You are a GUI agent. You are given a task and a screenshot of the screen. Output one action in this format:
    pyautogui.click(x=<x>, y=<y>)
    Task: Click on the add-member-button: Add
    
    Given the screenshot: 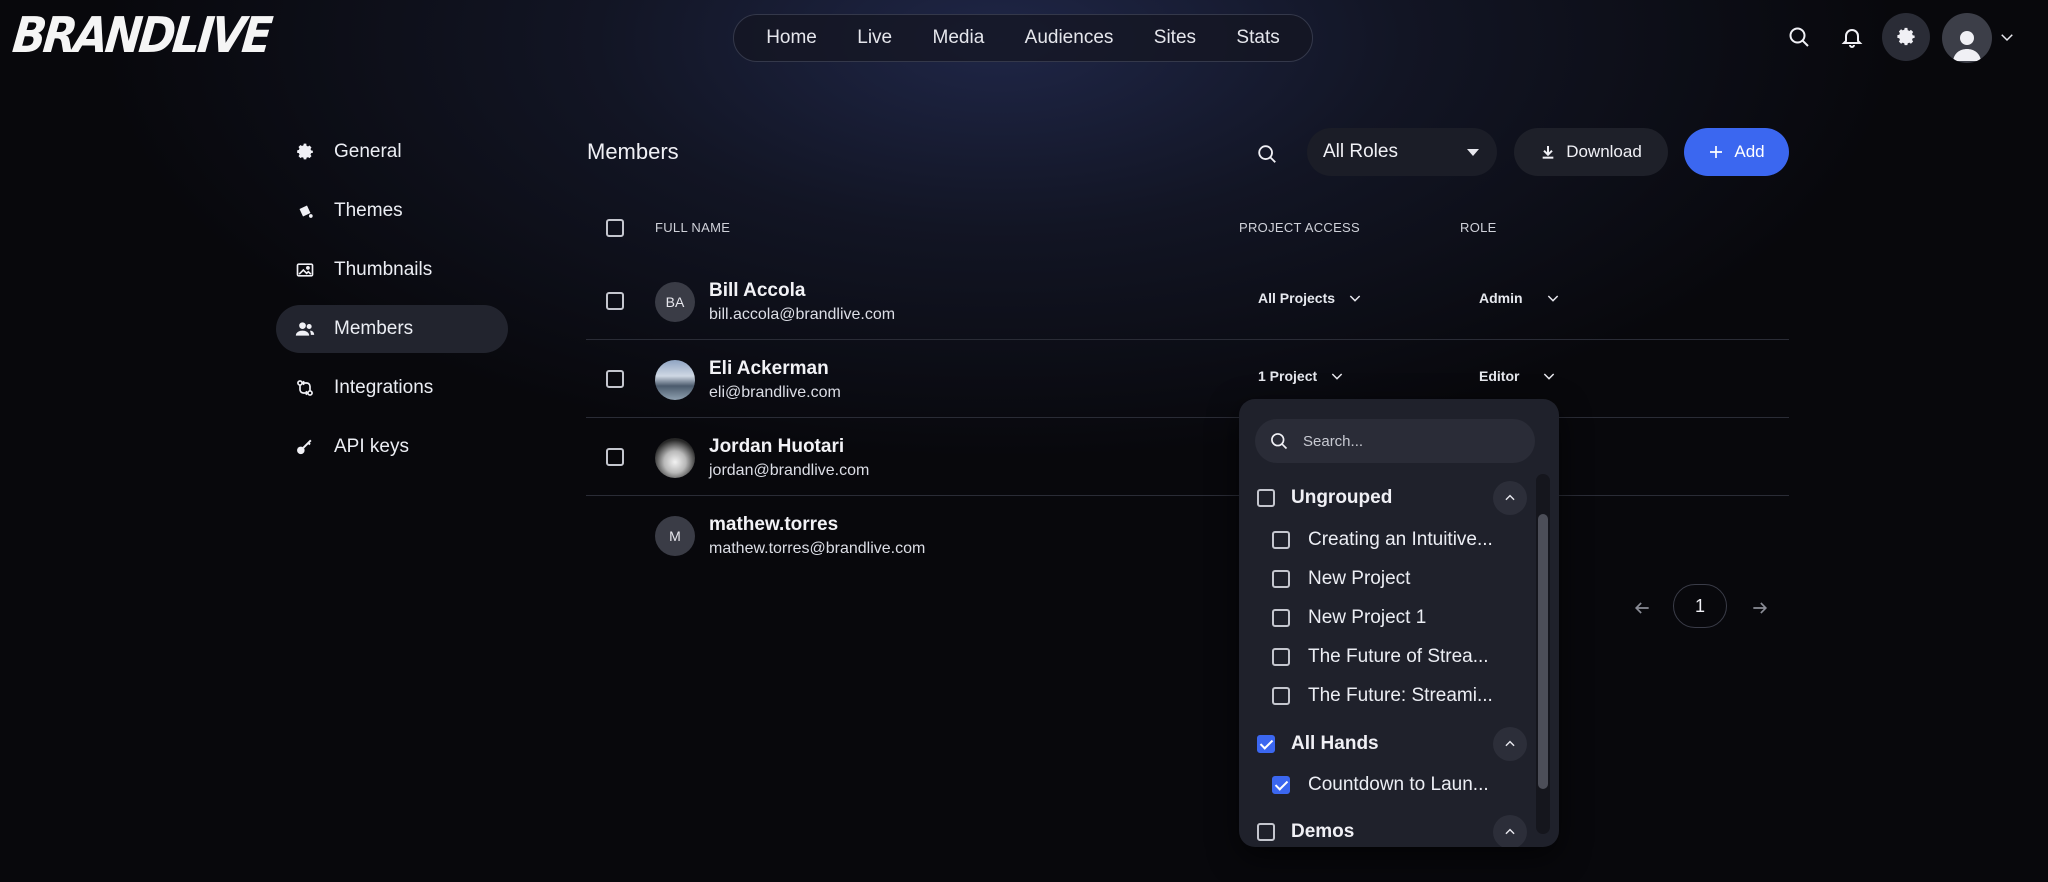 What is the action you would take?
    pyautogui.click(x=1736, y=152)
    